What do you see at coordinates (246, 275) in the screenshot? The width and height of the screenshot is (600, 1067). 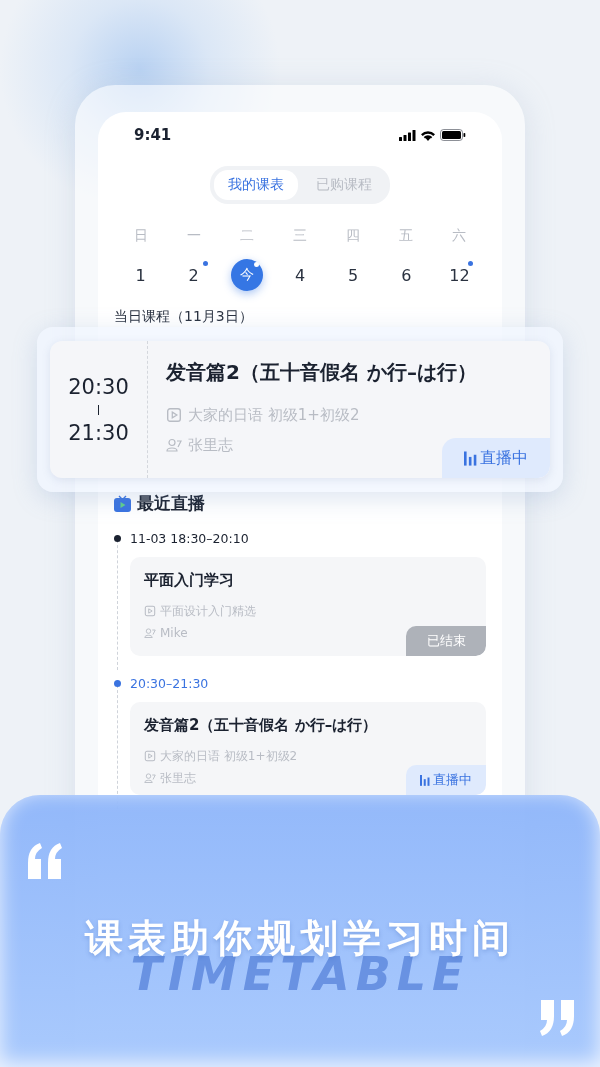 I see `calendar-date: 今` at bounding box center [246, 275].